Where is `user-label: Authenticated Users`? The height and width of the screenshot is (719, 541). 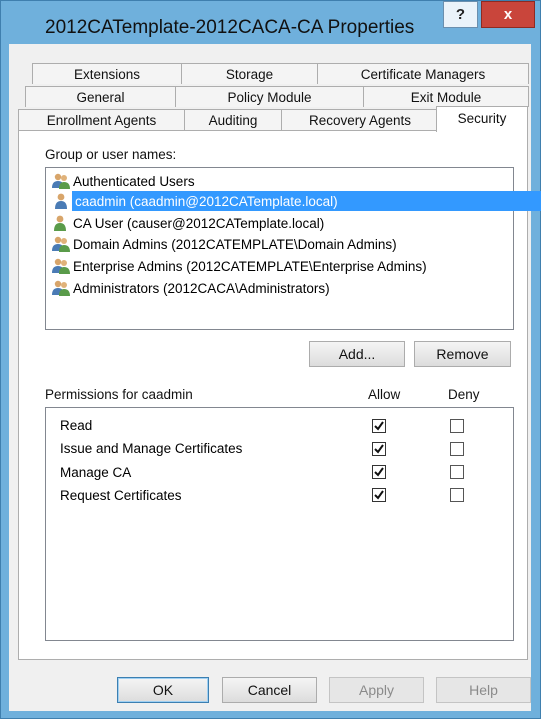 user-label: Authenticated Users is located at coordinates (134, 181).